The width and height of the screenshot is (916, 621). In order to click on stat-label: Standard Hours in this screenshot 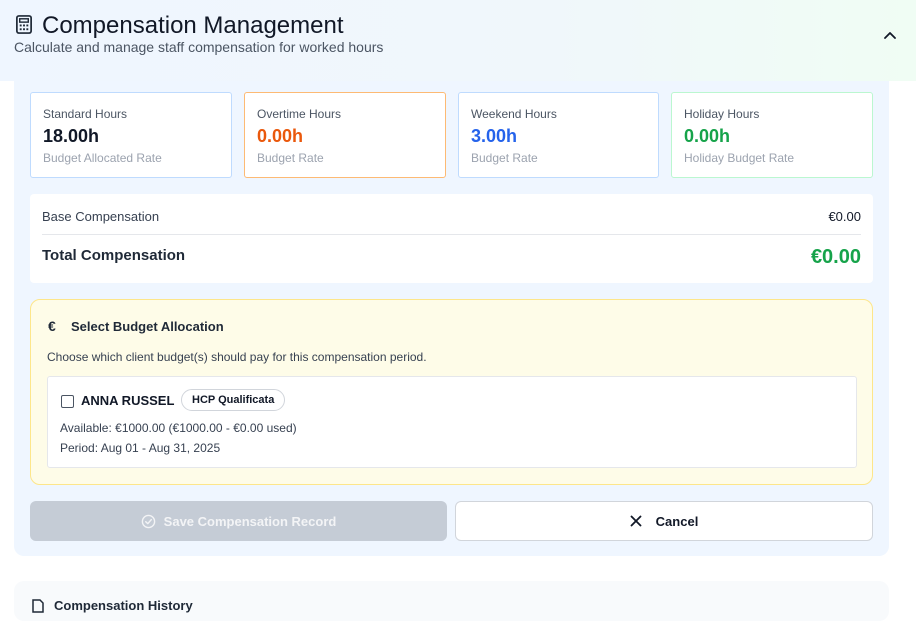, I will do `click(85, 114)`.